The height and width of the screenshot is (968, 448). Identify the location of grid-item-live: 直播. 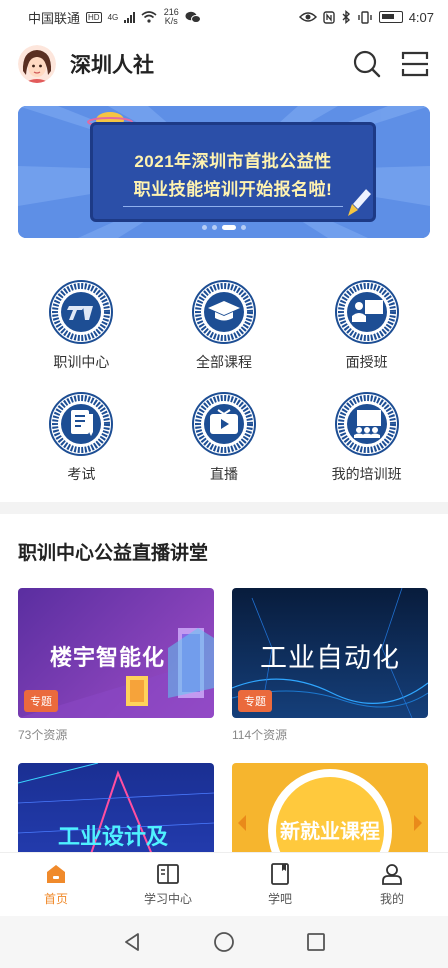
(224, 442).